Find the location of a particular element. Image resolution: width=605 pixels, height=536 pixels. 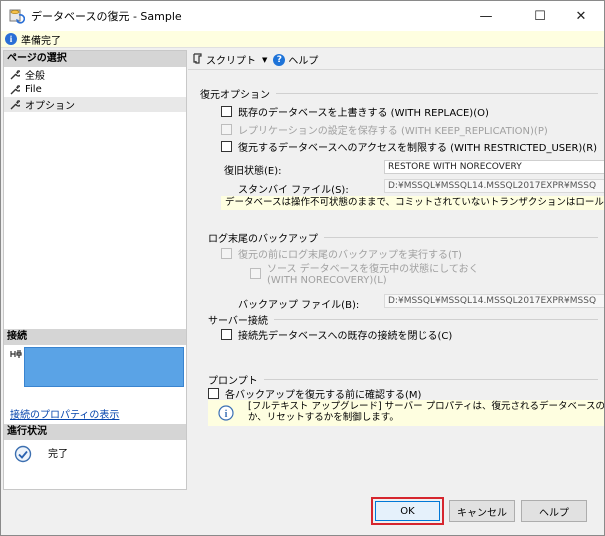

page-item-file: File is located at coordinates (95, 89).